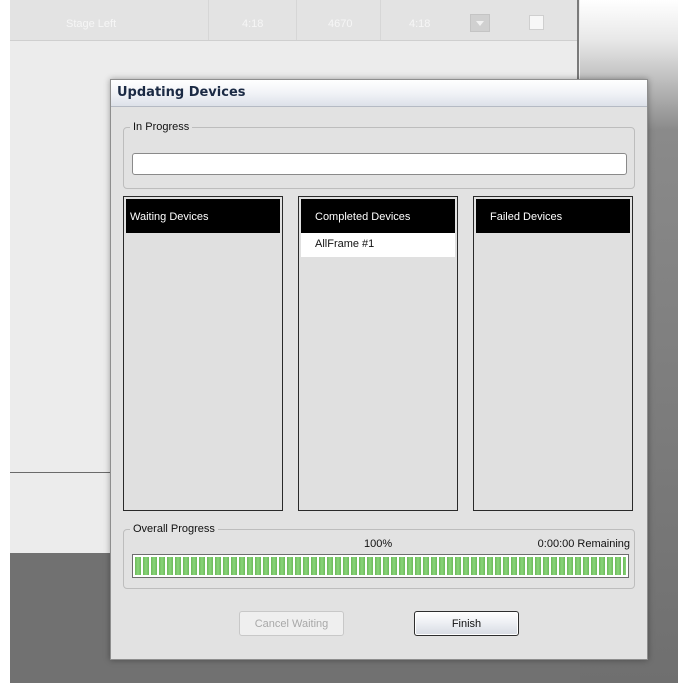 This screenshot has width=678, height=683. I want to click on completed-devices-header: Completed Devices, so click(378, 216).